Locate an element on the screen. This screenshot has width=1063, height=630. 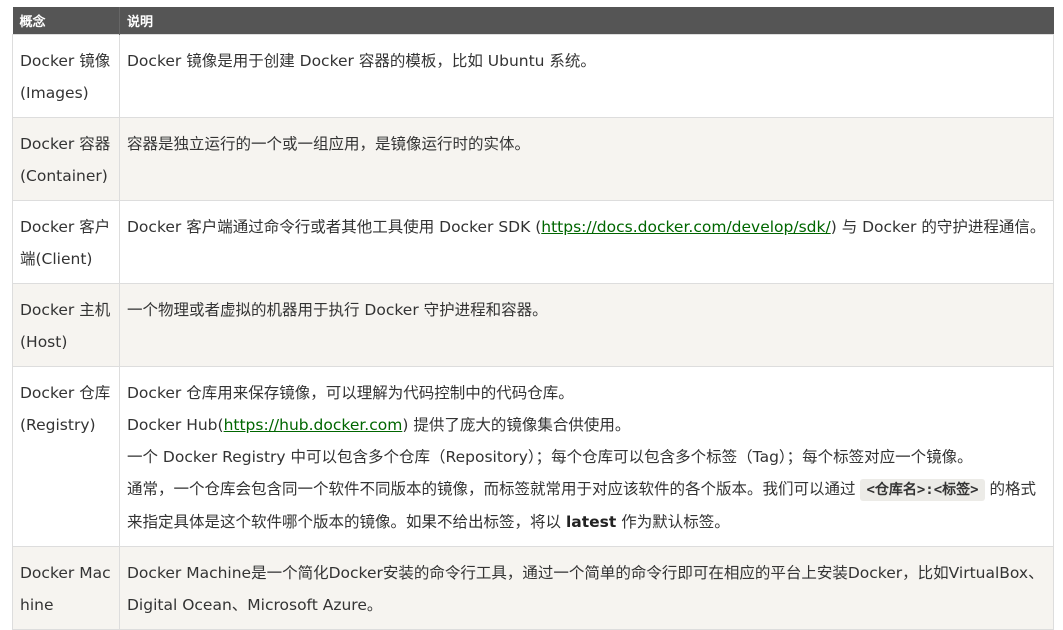
description-cell: 容器是独立运行的一个或一组应用，是镜像运行时的实体。 is located at coordinates (586, 158).